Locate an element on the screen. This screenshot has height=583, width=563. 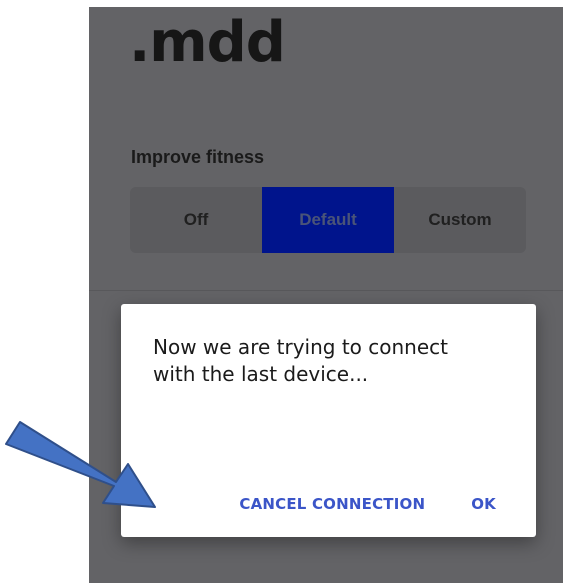
arrow-icon is located at coordinates (80, 464).